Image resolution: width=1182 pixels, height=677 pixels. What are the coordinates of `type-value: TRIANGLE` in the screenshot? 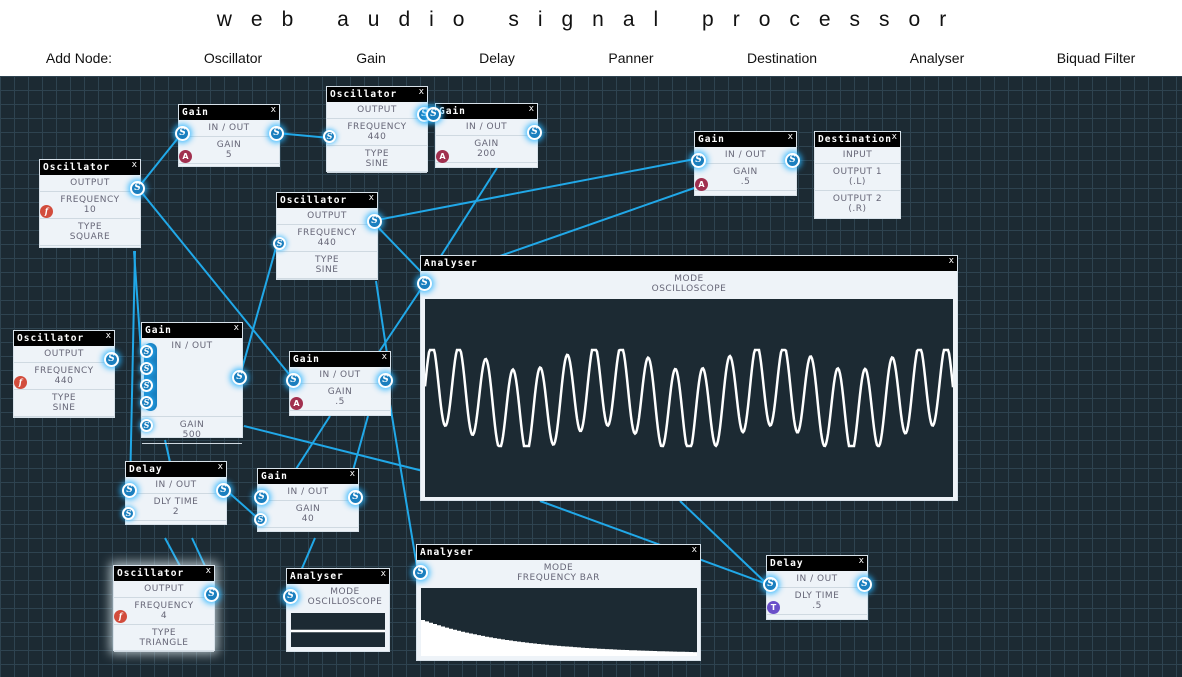 It's located at (164, 643).